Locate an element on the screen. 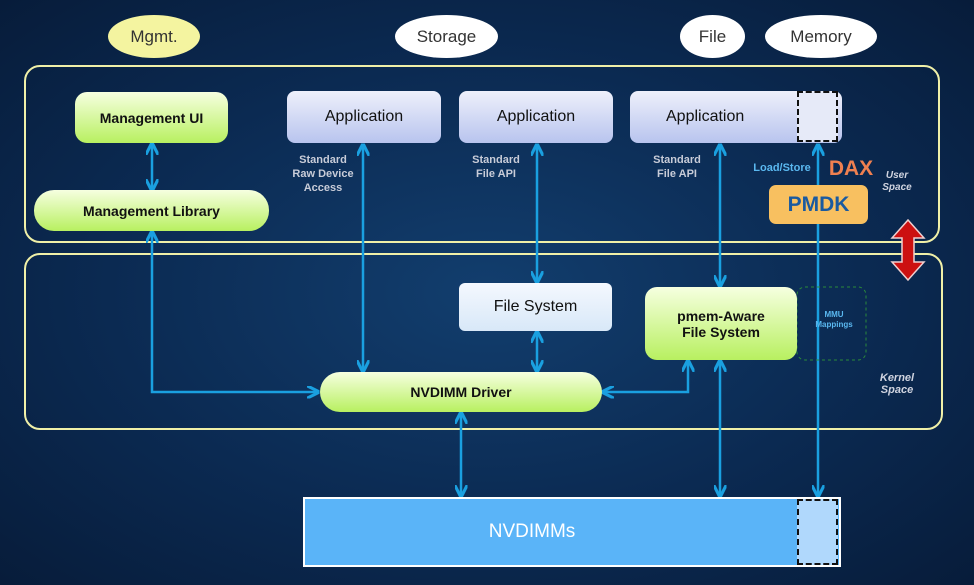  raw-device-access-label: Standard Raw Device Access is located at coordinates (323, 174).